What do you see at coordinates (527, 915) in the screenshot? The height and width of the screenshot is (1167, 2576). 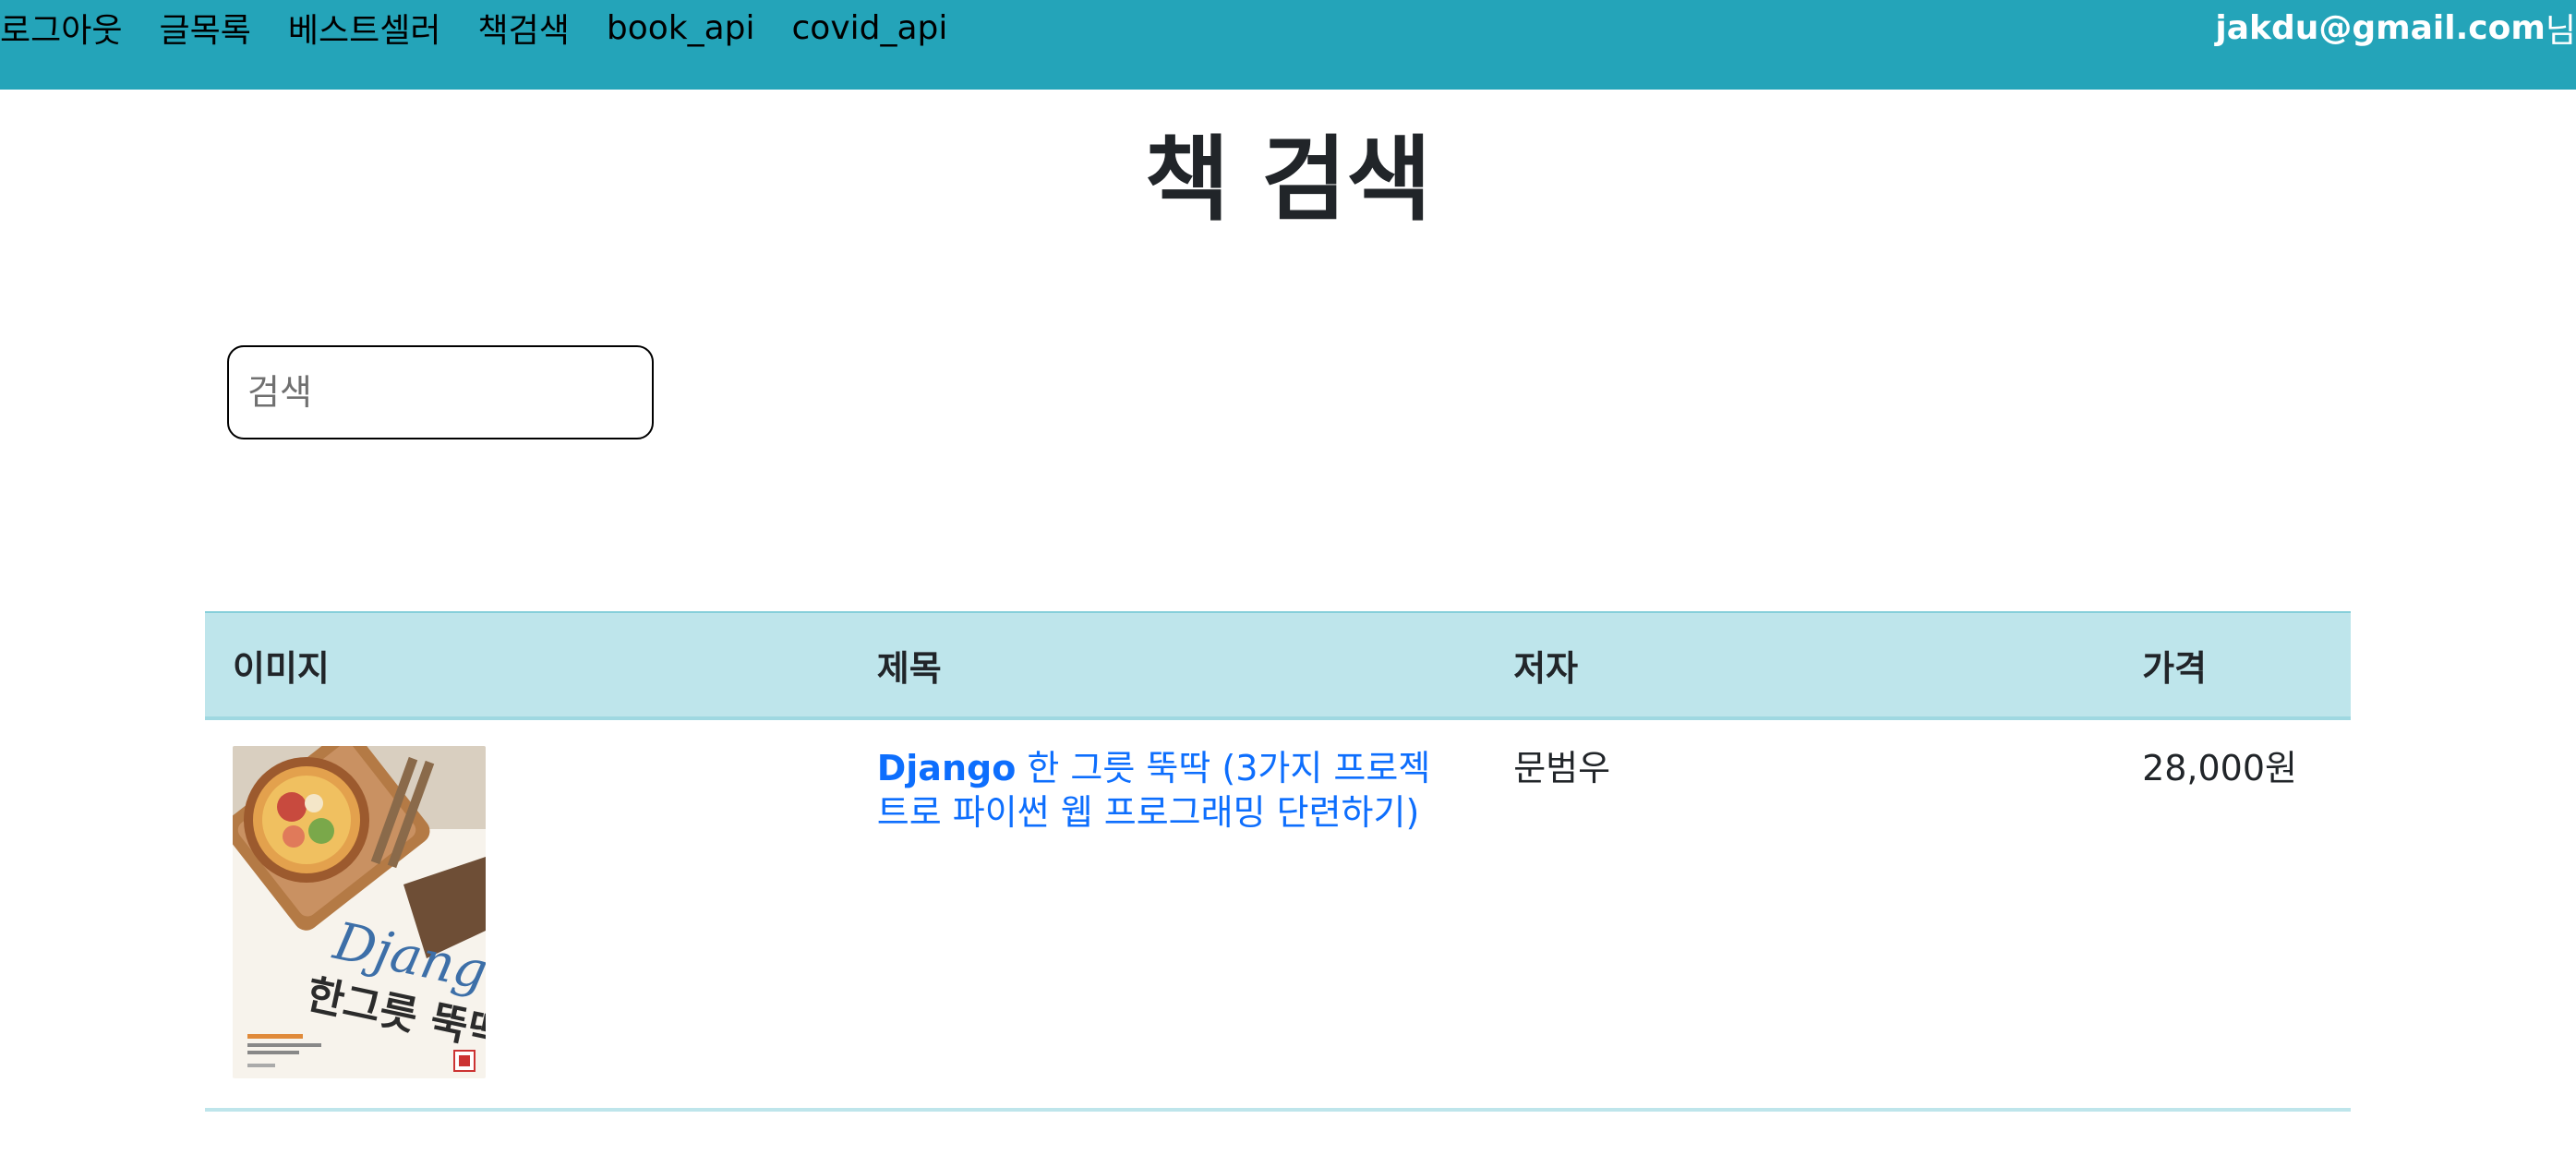 I see `cell-image: Django 한그릇 뚝딱` at bounding box center [527, 915].